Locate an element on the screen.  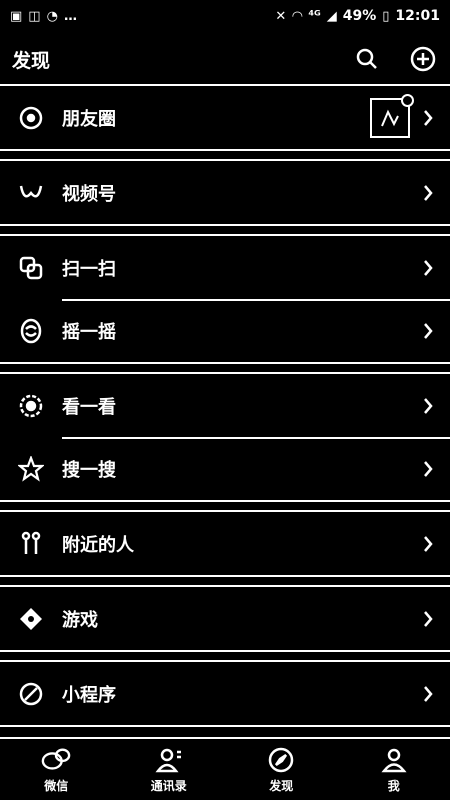
tab-label: 通讯录 is located at coordinates (168, 786).